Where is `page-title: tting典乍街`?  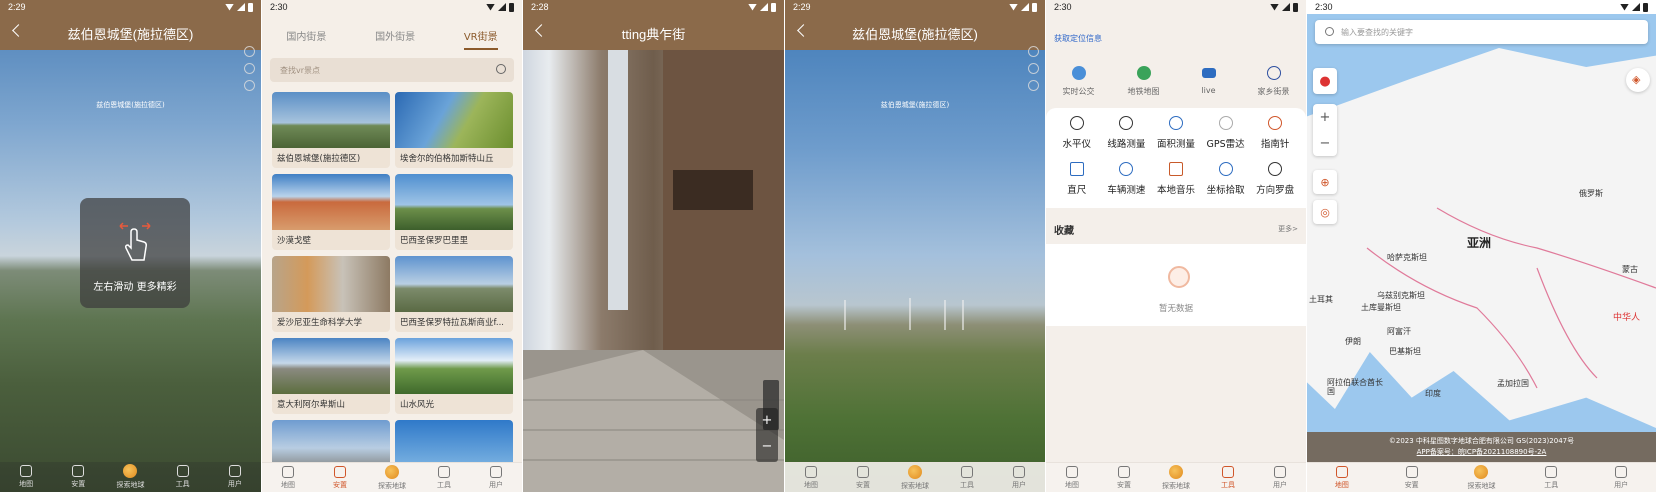
page-title: tting典乍街 is located at coordinates (653, 34).